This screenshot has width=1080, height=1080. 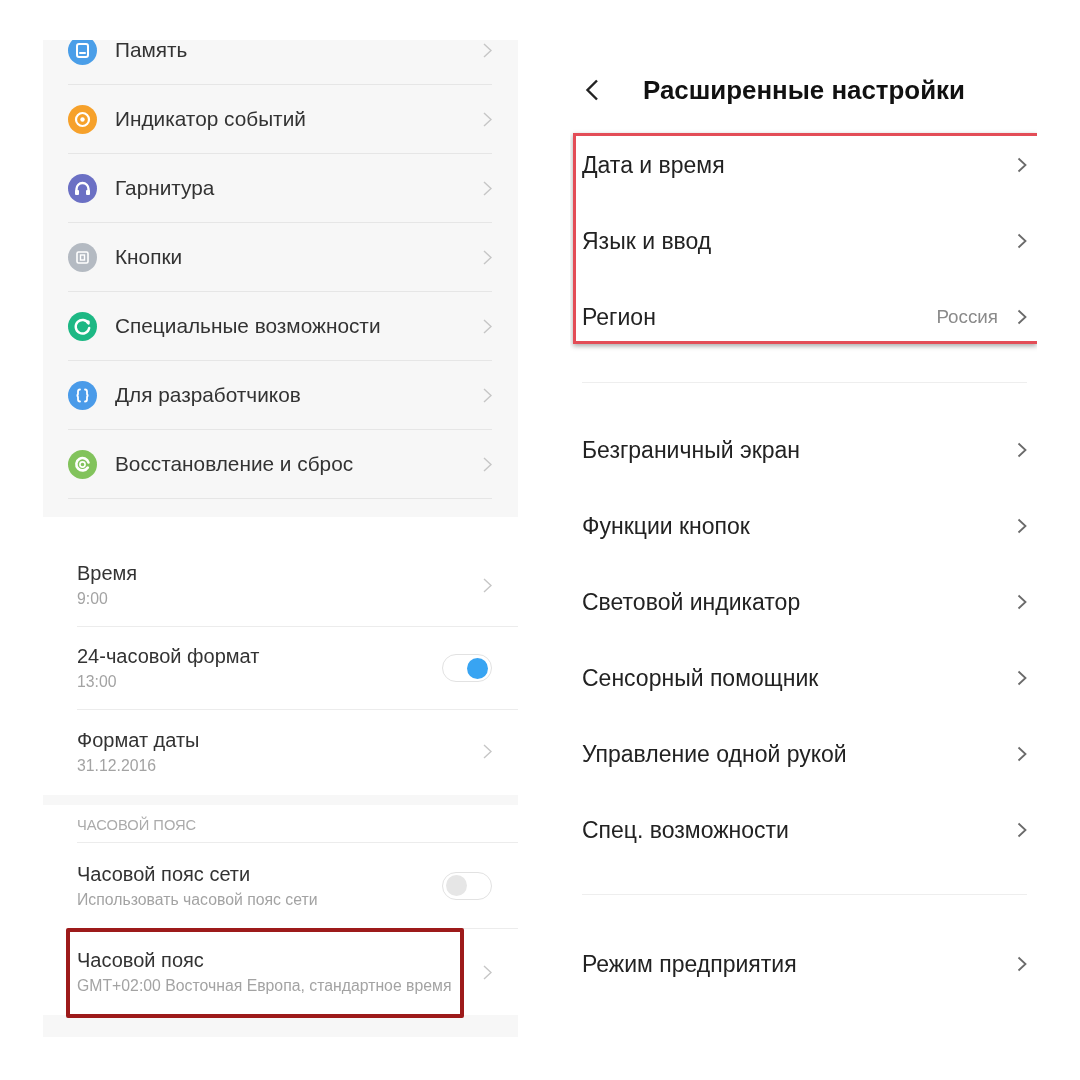 What do you see at coordinates (280, 188) in the screenshot?
I see `settings-item: Гарнитура` at bounding box center [280, 188].